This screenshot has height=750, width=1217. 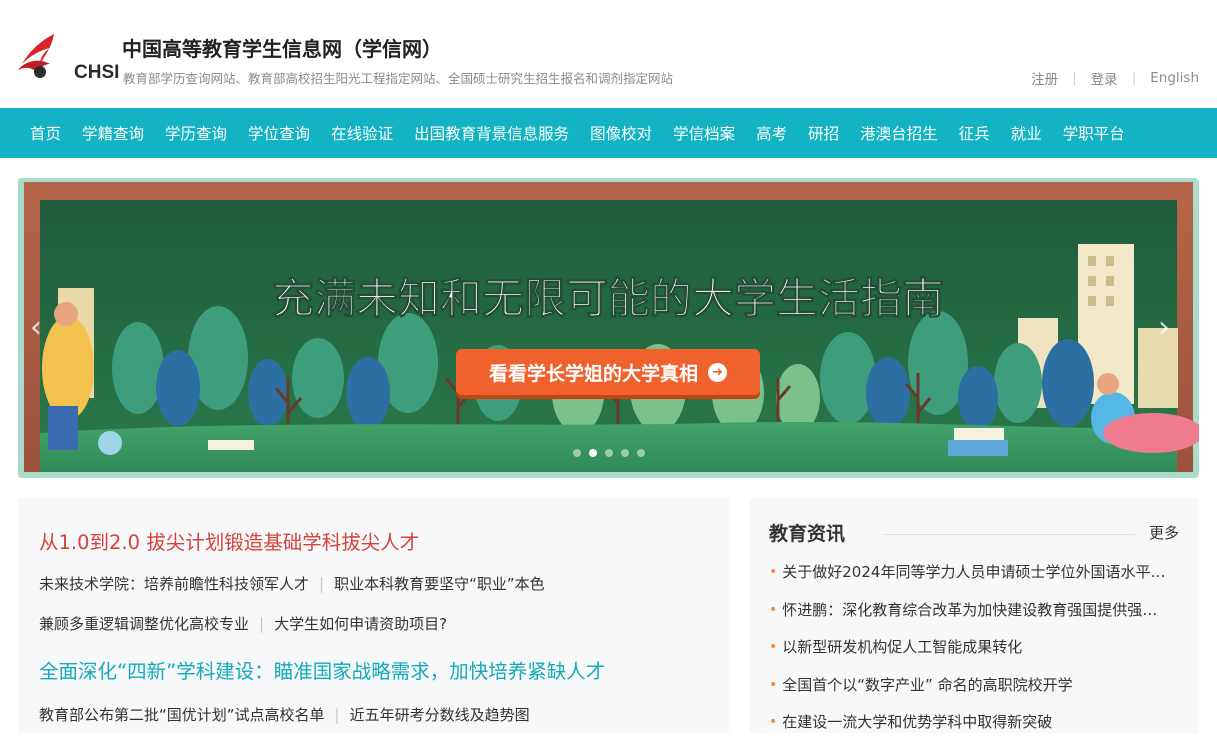 I want to click on news-link: 未来技术学院：培养前瞻性科技领军人才, so click(x=174, y=583).